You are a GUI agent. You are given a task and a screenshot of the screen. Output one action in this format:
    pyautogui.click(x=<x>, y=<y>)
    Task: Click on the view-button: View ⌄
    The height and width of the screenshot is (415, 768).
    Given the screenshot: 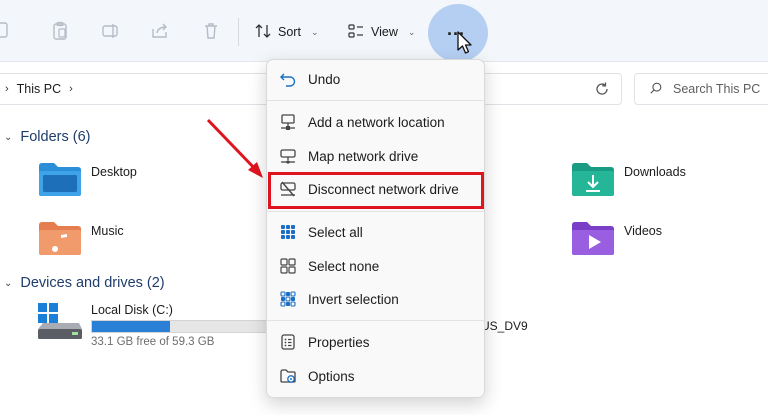 What is the action you would take?
    pyautogui.click(x=381, y=32)
    